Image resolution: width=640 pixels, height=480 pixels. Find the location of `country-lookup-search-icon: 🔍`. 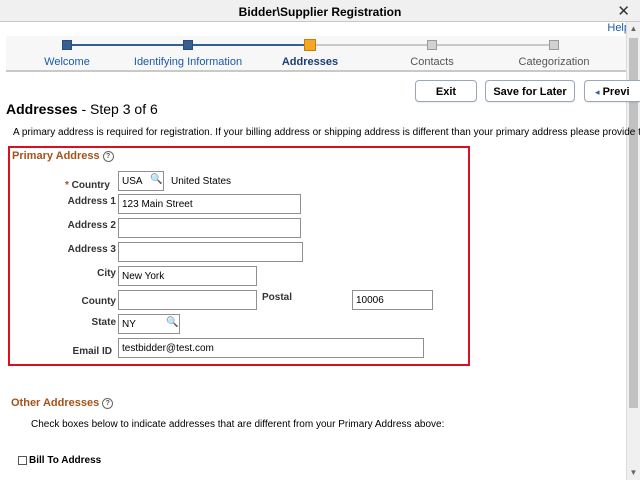

country-lookup-search-icon: 🔍 is located at coordinates (156, 179).